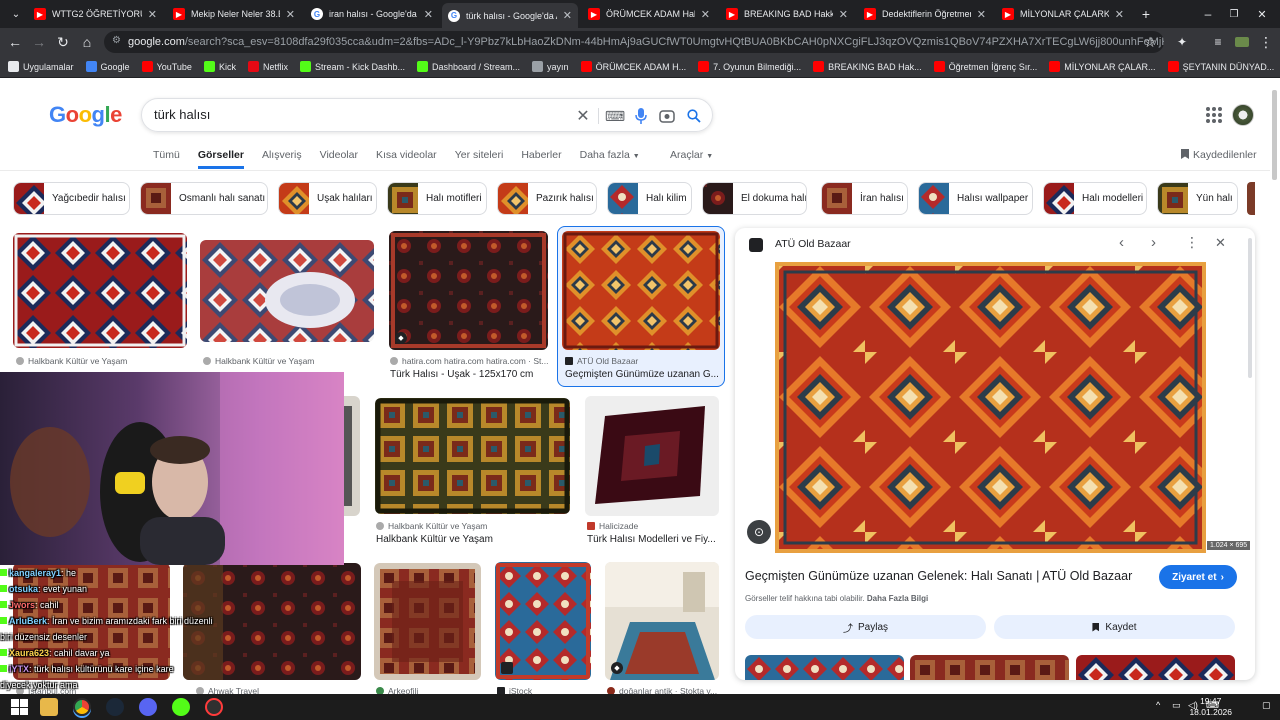 The height and width of the screenshot is (720, 1280). What do you see at coordinates (547, 198) in the screenshot?
I see `related-chip: Pazırık halısı` at bounding box center [547, 198].